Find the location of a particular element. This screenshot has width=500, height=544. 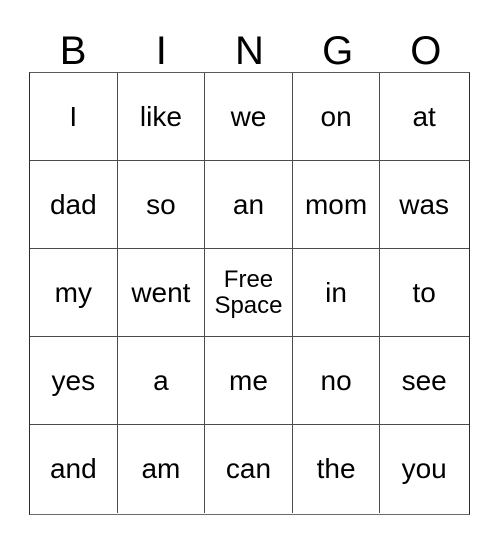

bingo-cell-label: my is located at coordinates (73, 292).